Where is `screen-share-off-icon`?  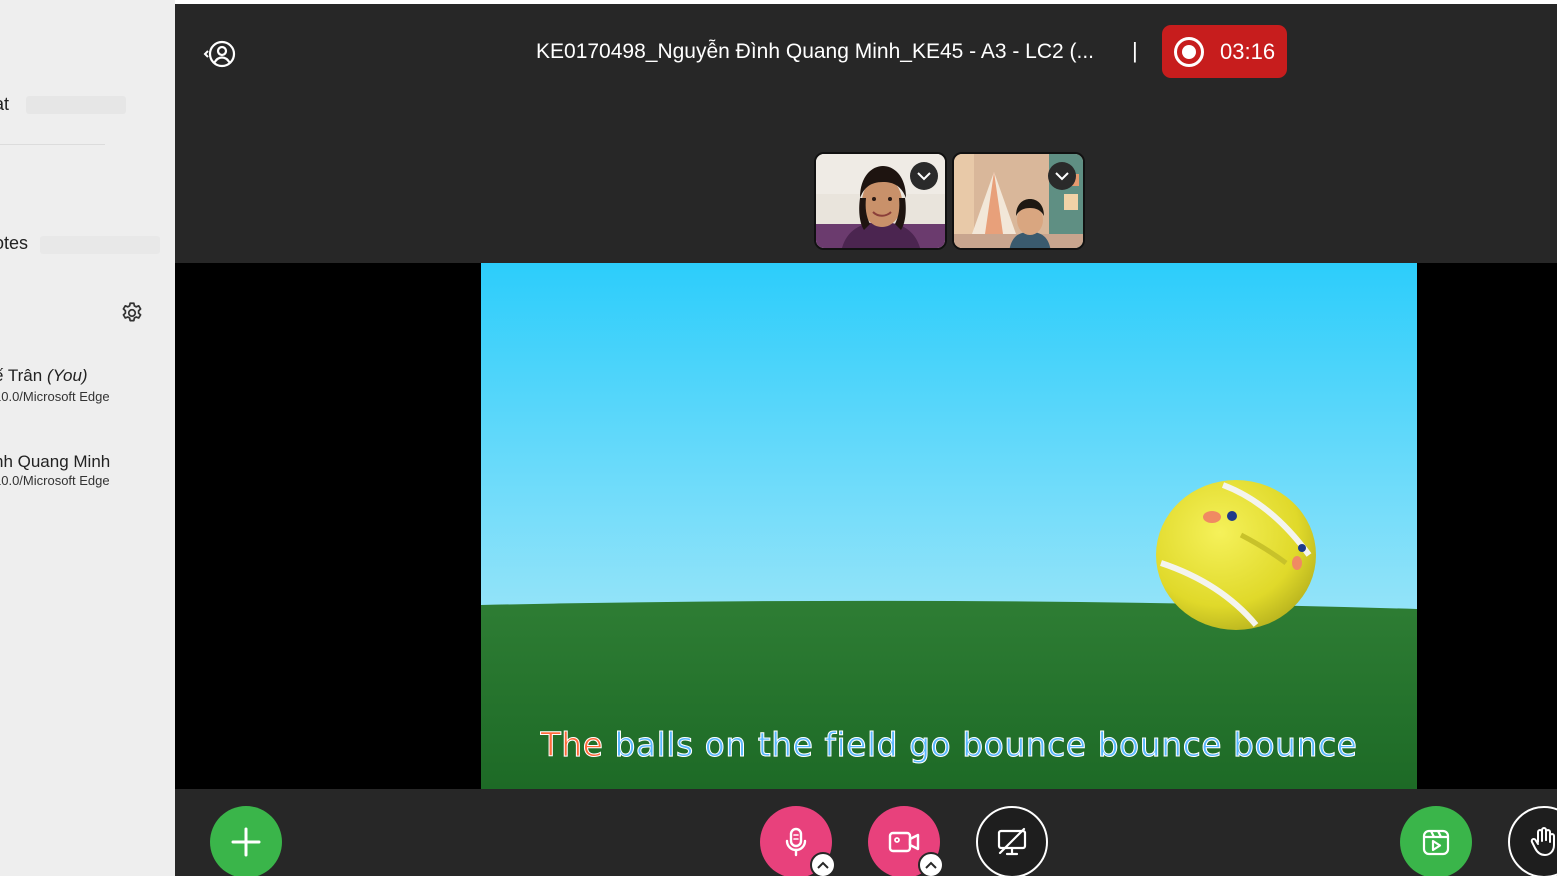 screen-share-off-icon is located at coordinates (1012, 841).